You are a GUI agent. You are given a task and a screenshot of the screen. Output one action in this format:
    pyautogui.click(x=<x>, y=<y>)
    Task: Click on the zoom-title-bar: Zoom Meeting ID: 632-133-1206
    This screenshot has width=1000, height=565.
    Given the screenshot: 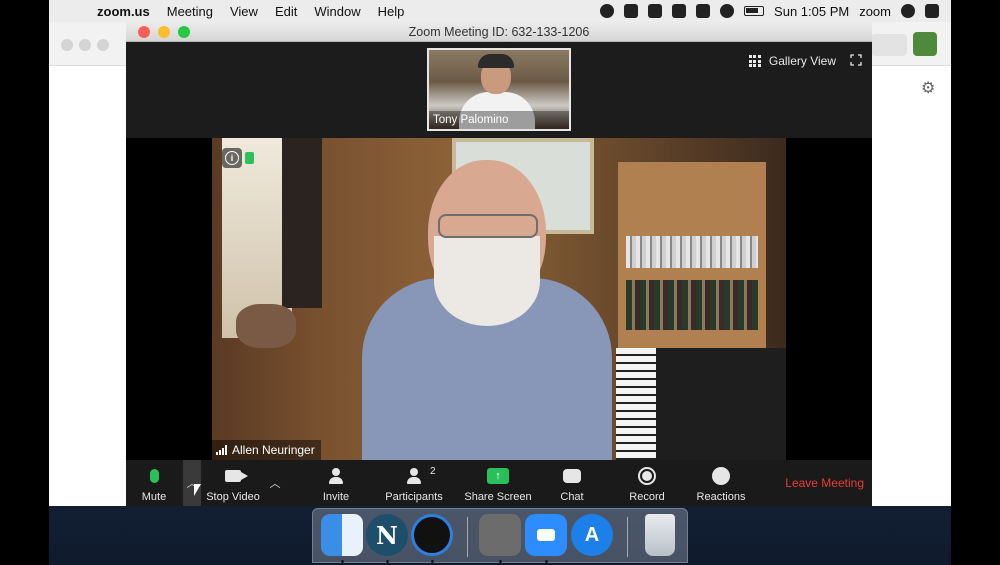 What is the action you would take?
    pyautogui.click(x=499, y=32)
    